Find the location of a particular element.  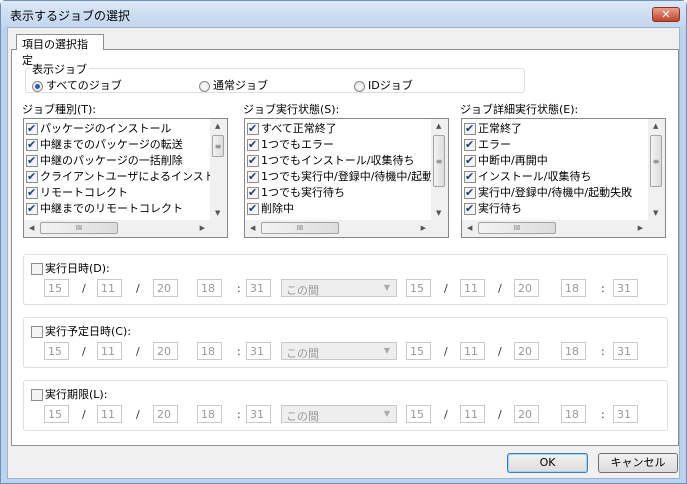

radio-2: IDジョブ is located at coordinates (383, 85).